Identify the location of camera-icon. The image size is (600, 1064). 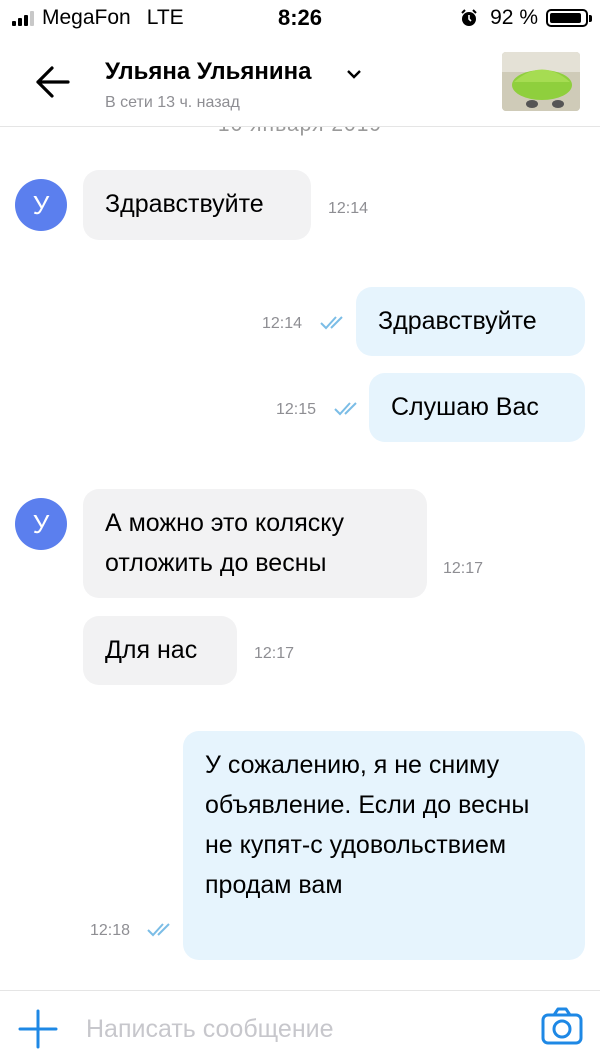
(562, 1027).